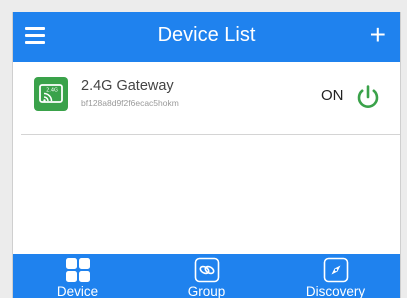 The height and width of the screenshot is (298, 407). Describe the element at coordinates (78, 270) in the screenshot. I see `grid-icon` at that location.